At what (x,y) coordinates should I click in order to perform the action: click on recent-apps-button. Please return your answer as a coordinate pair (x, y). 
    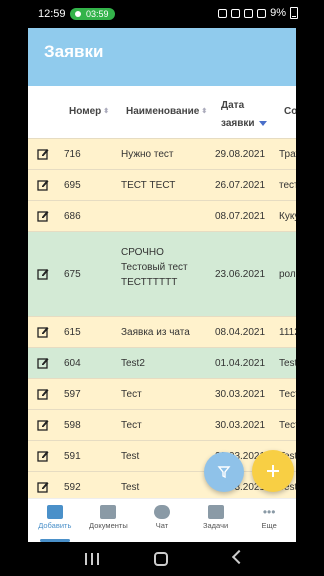
    Looking at the image, I should click on (92, 559).